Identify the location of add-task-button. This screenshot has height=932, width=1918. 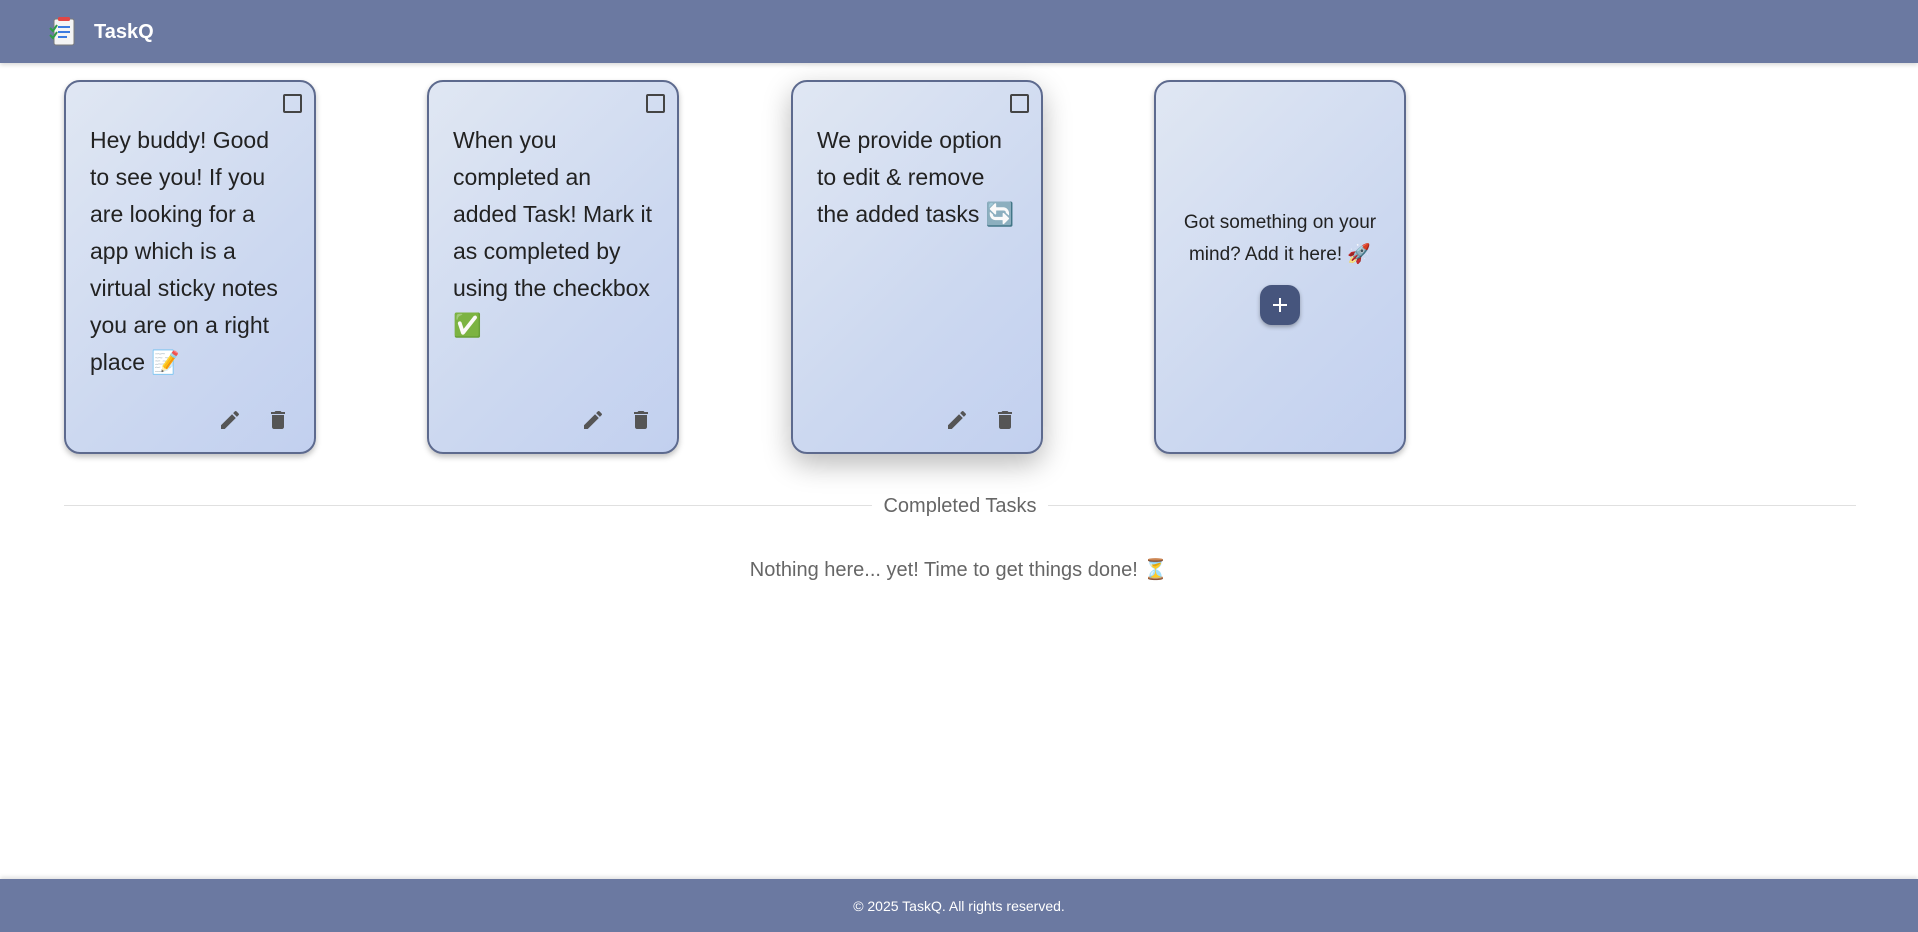
(1280, 305).